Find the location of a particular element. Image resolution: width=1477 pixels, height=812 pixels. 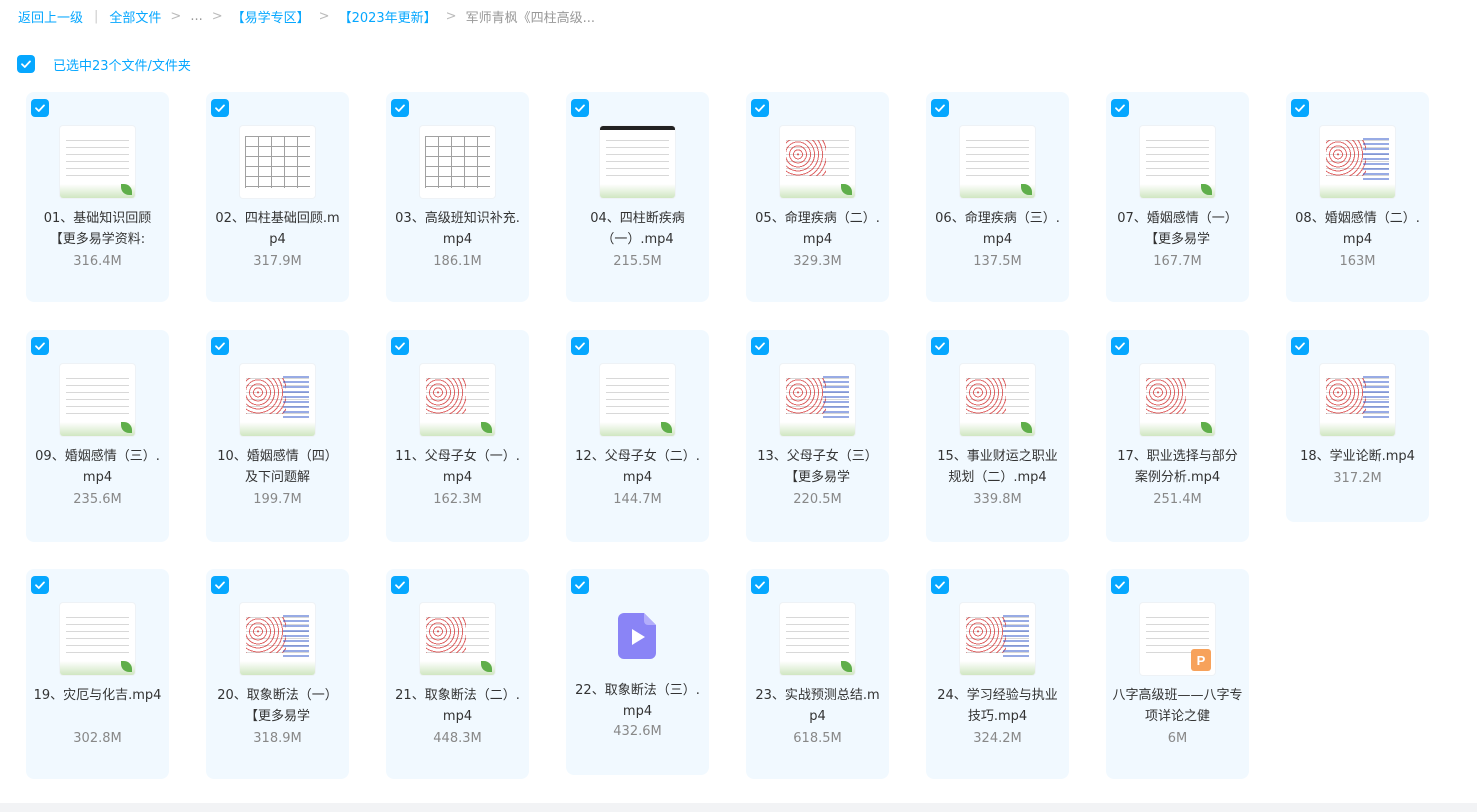

file-size: 318.9M is located at coordinates (277, 738).